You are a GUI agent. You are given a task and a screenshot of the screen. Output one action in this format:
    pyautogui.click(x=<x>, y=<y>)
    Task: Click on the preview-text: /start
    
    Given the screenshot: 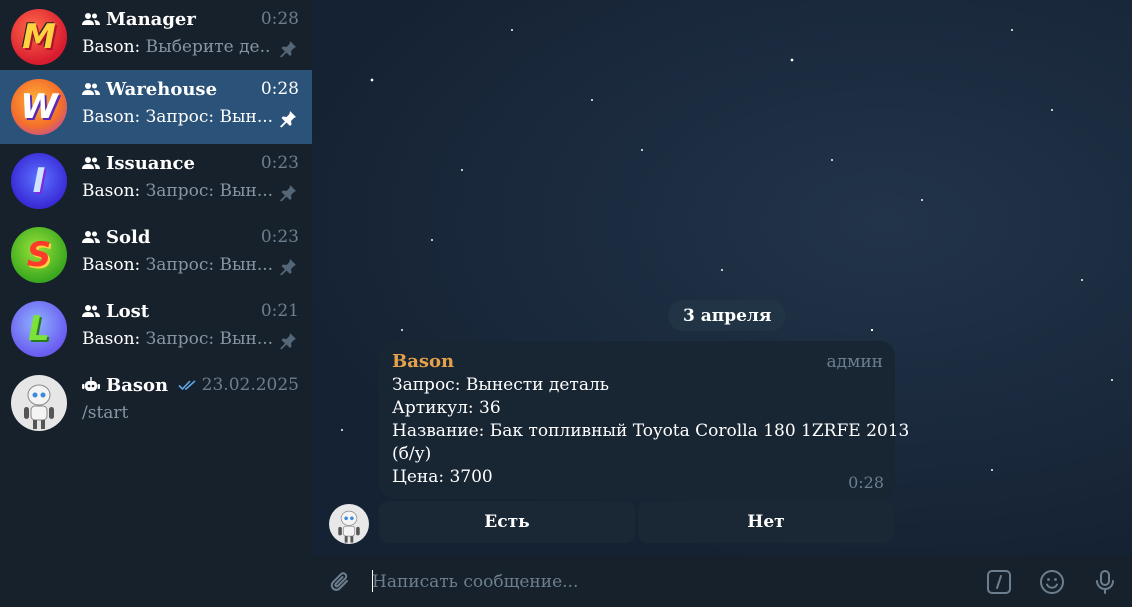 What is the action you would take?
    pyautogui.click(x=105, y=413)
    